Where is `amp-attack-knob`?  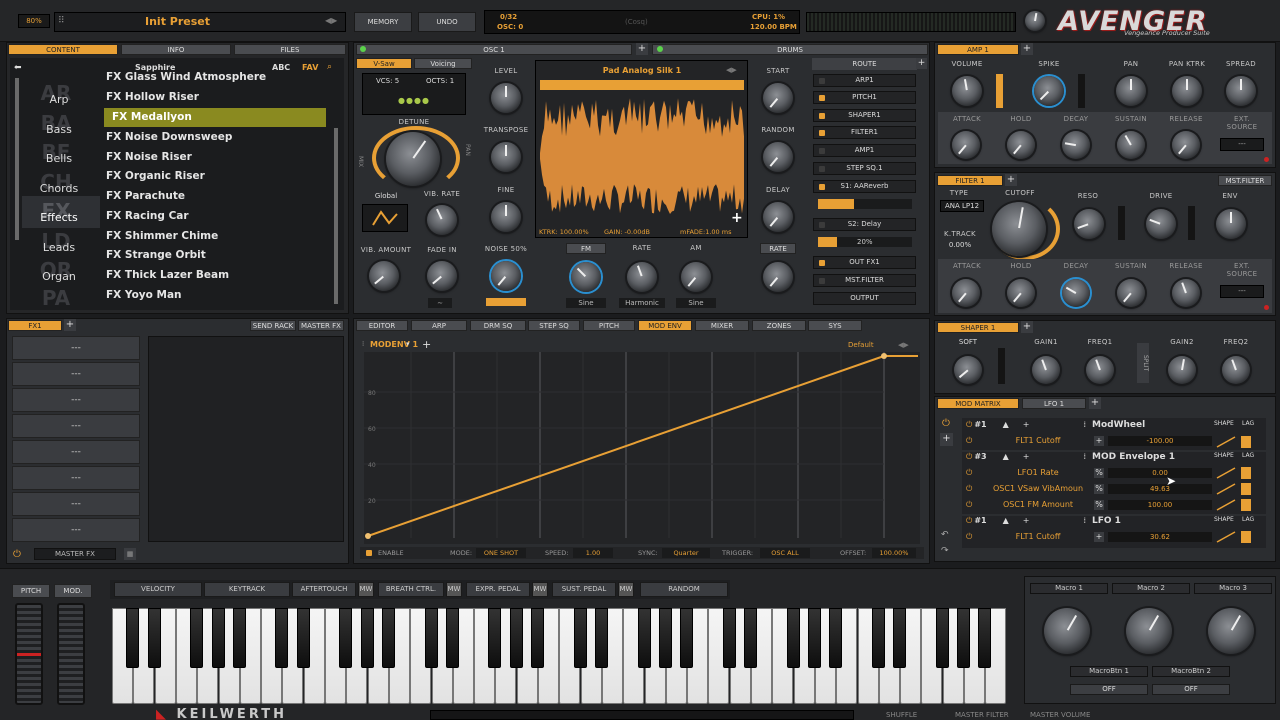 amp-attack-knob is located at coordinates (966, 145).